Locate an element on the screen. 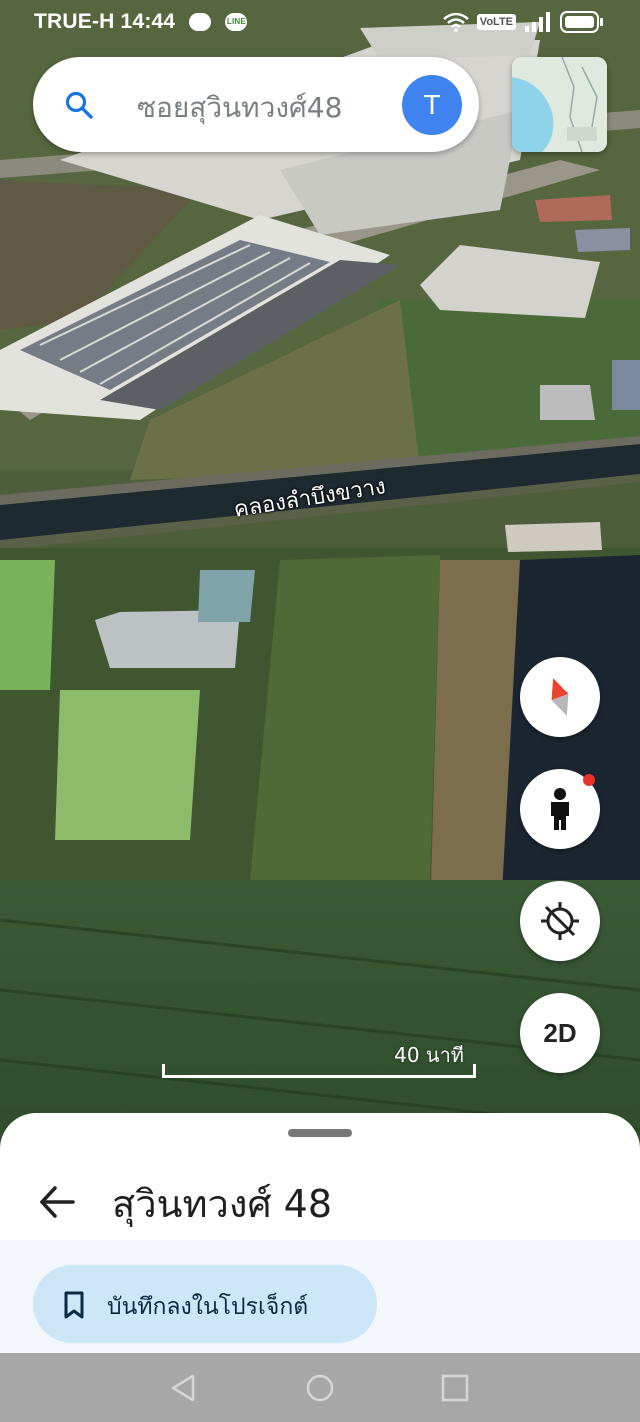 The image size is (640, 1422). status-left: TRUE-H 14:44 LINE is located at coordinates (141, 22).